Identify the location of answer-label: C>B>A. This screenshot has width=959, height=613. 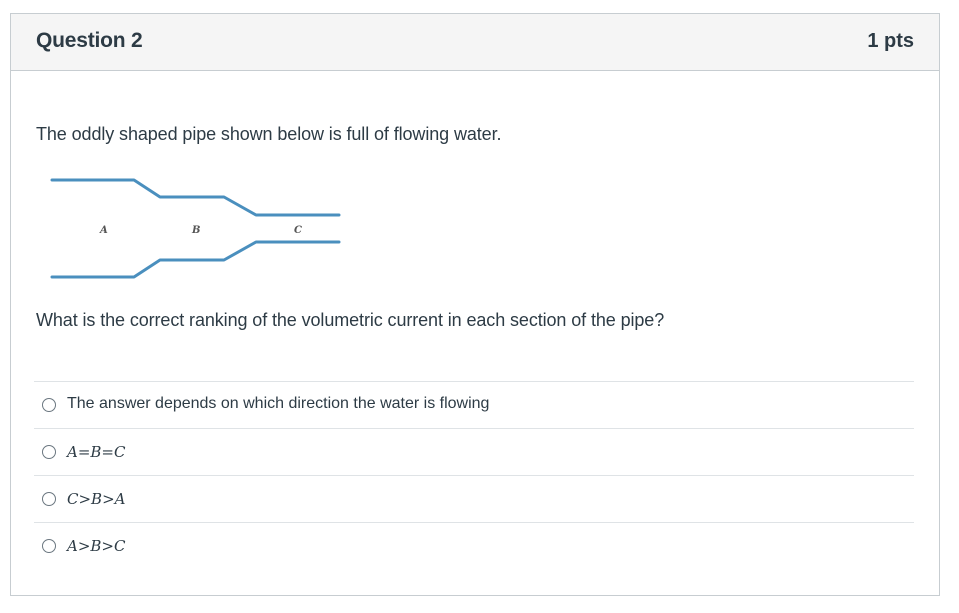
(96, 499).